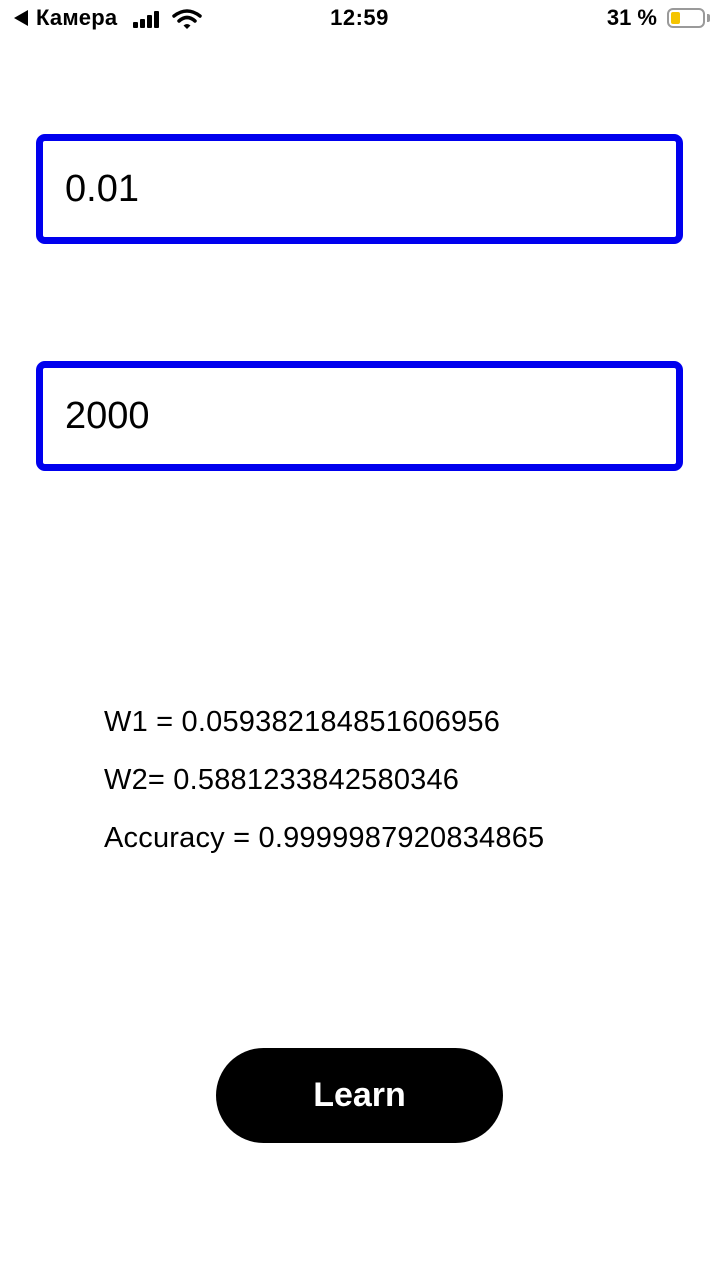  What do you see at coordinates (359, 20) in the screenshot?
I see `status-bar: Камера 12:59 31 %` at bounding box center [359, 20].